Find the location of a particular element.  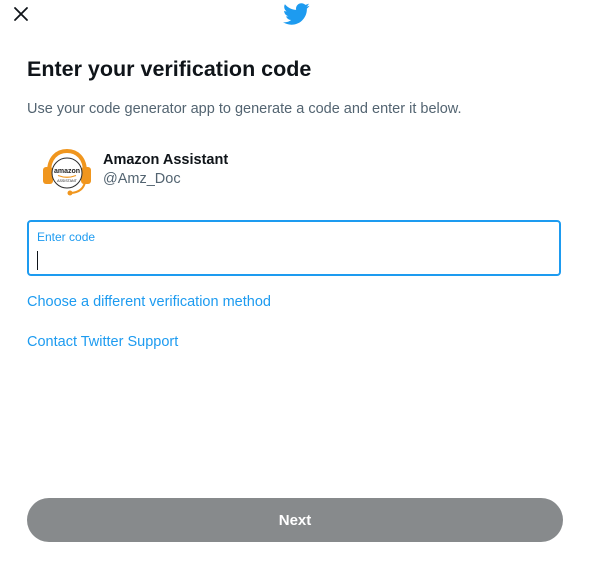

close-button is located at coordinates (21, 14).